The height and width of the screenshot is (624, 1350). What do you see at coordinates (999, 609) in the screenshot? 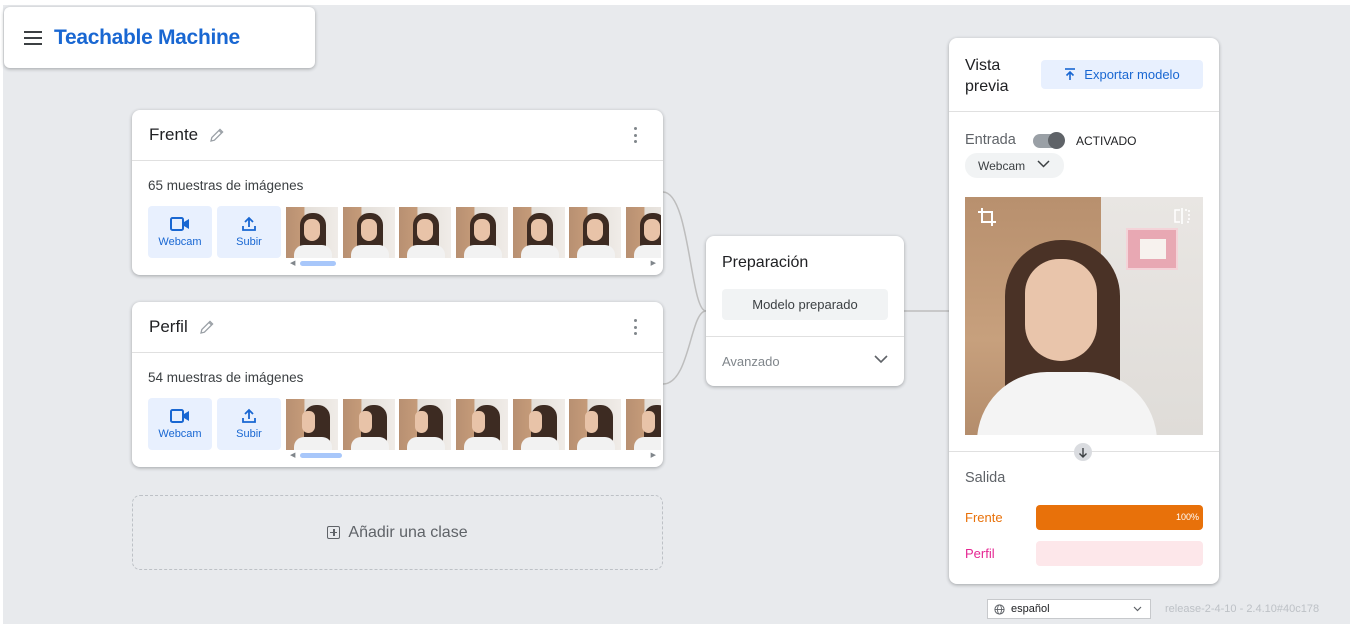
I see `globe-icon` at bounding box center [999, 609].